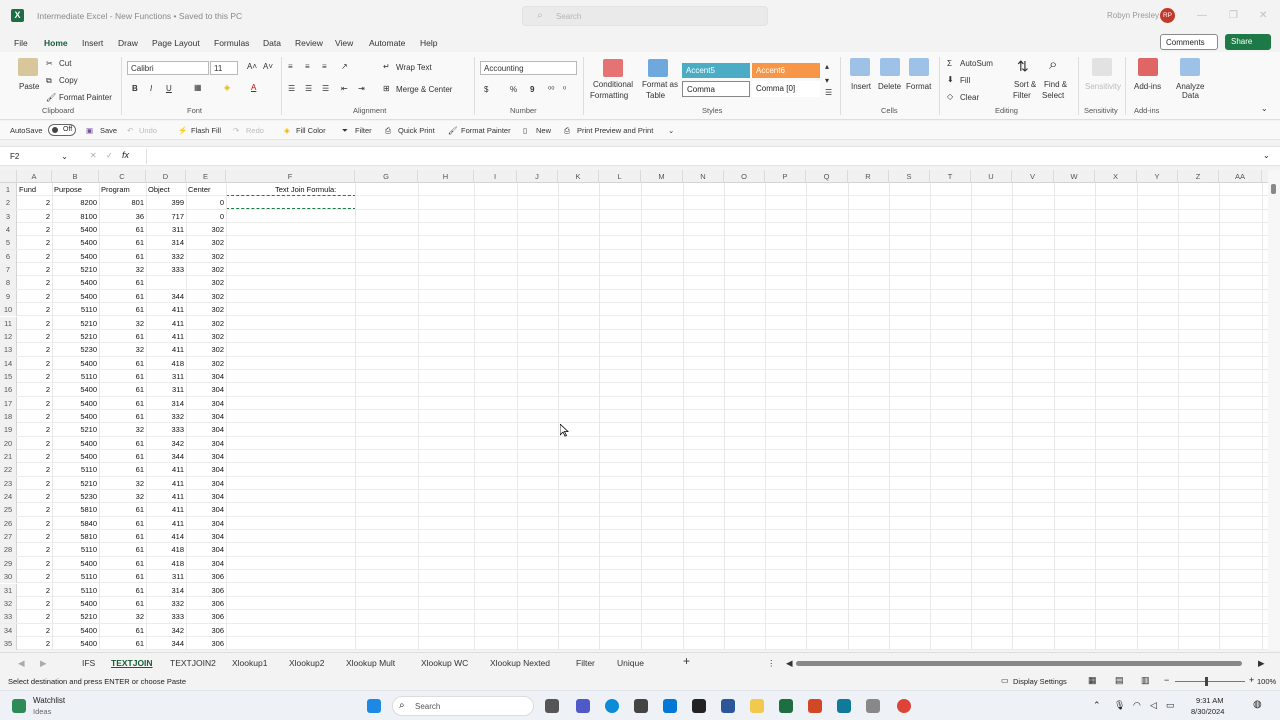 This screenshot has width=1280, height=720. What do you see at coordinates (1190, 86) in the screenshot?
I see `analyze-data-button: Analyze` at bounding box center [1190, 86].